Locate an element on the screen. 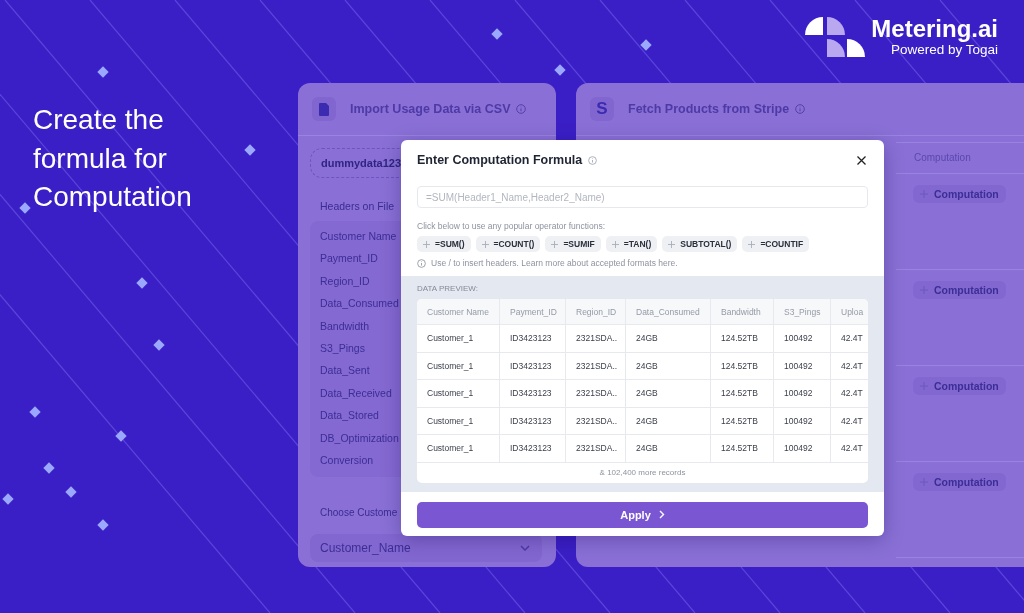 This screenshot has height=613, width=1024. card-title: Fetch Products from Stripe is located at coordinates (709, 109).